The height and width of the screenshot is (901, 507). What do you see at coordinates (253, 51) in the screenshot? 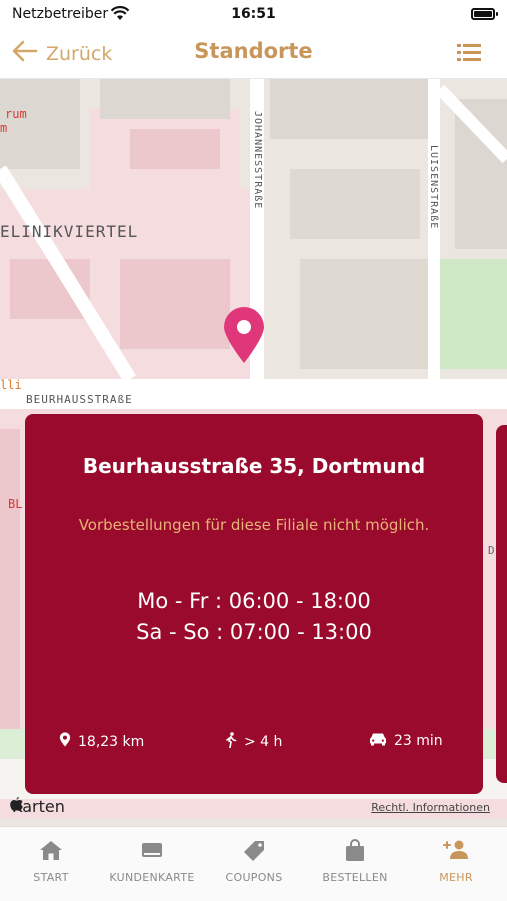
I see `page-title: Standorte` at bounding box center [253, 51].